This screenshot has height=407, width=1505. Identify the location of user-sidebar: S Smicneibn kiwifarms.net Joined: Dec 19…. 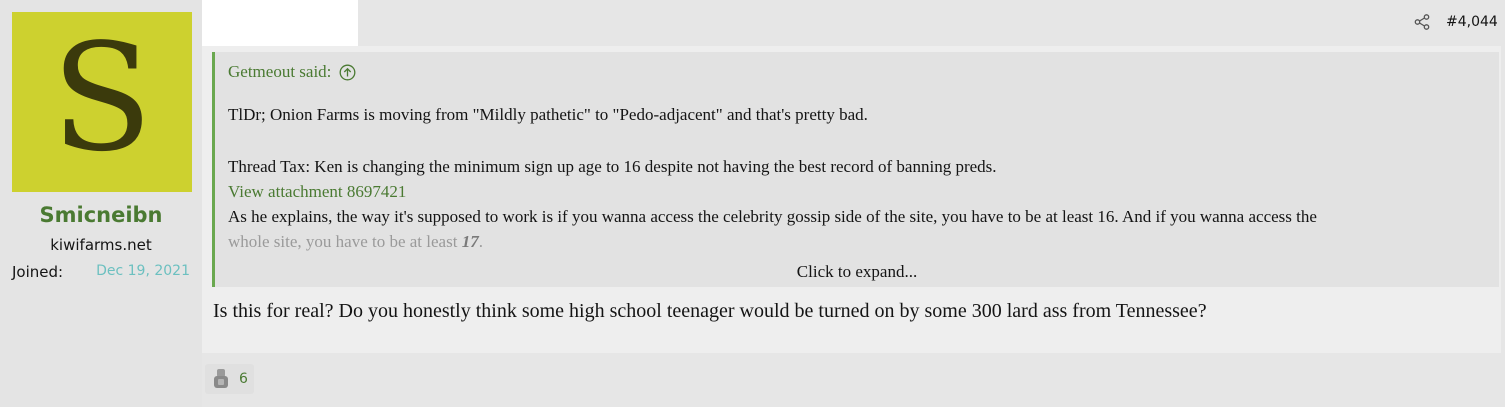
(101, 203).